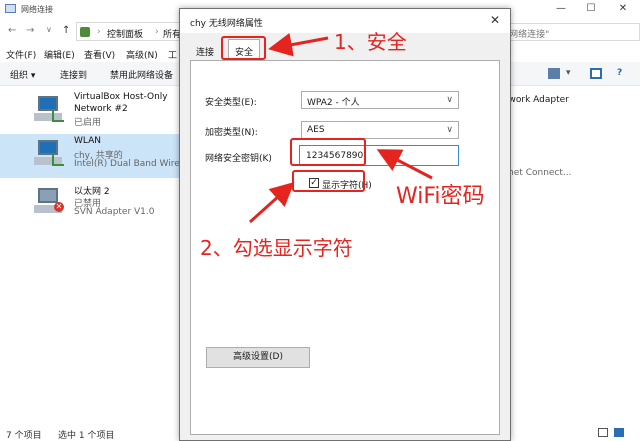 This screenshot has height=441, width=640. I want to click on wifi-password-annotation: WiFi密码, so click(440, 196).